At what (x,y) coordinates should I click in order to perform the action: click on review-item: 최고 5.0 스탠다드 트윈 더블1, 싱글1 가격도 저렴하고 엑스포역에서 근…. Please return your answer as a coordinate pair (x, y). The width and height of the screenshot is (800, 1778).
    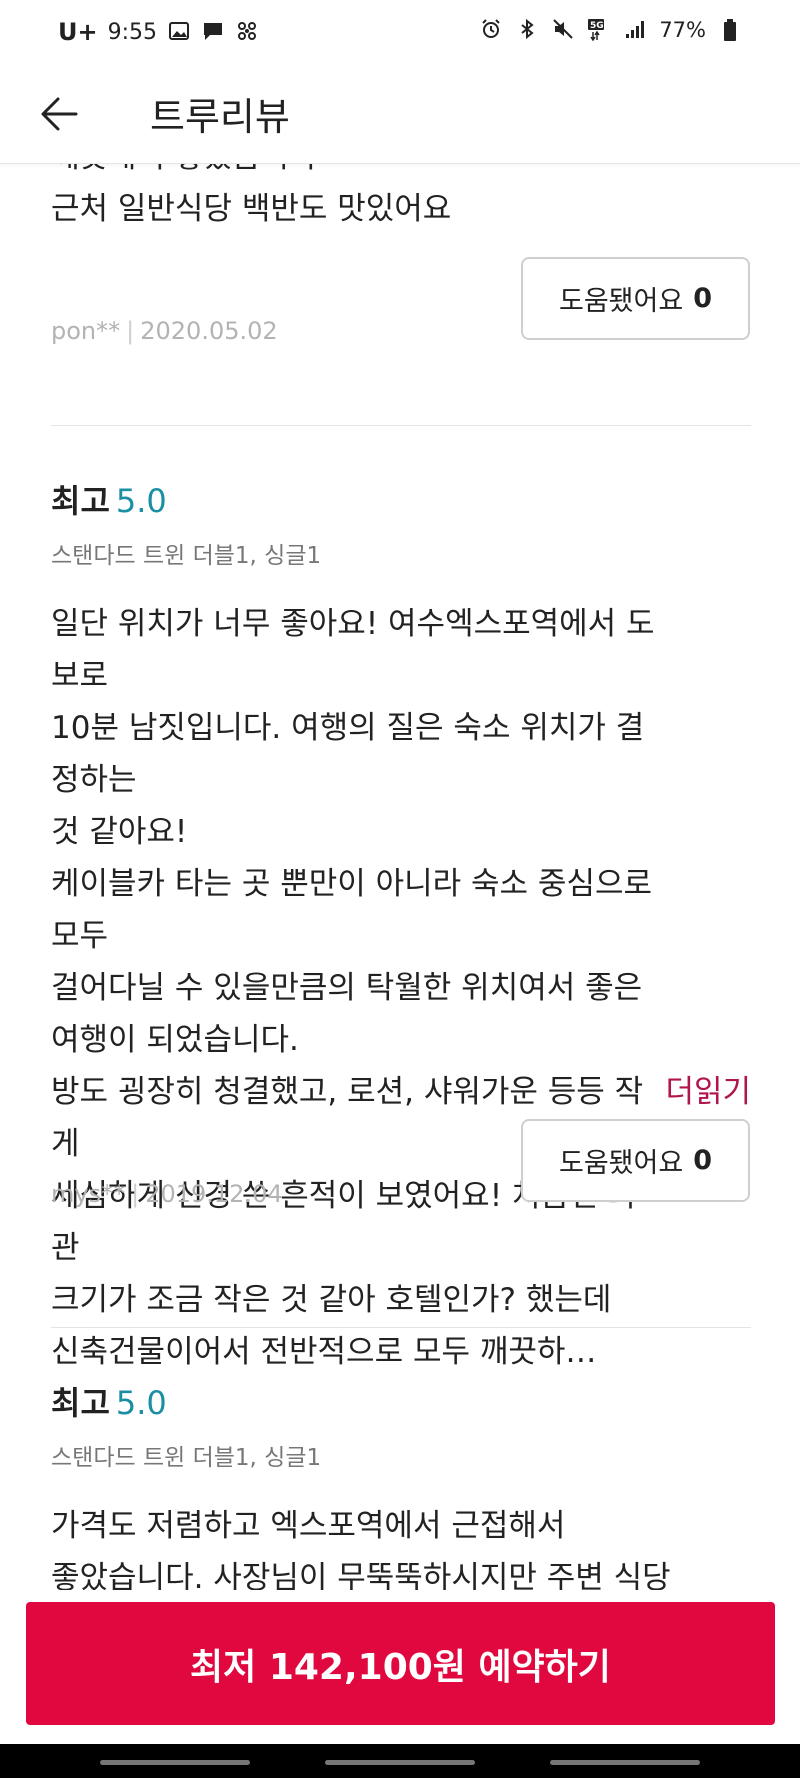
    Looking at the image, I should click on (401, 1496).